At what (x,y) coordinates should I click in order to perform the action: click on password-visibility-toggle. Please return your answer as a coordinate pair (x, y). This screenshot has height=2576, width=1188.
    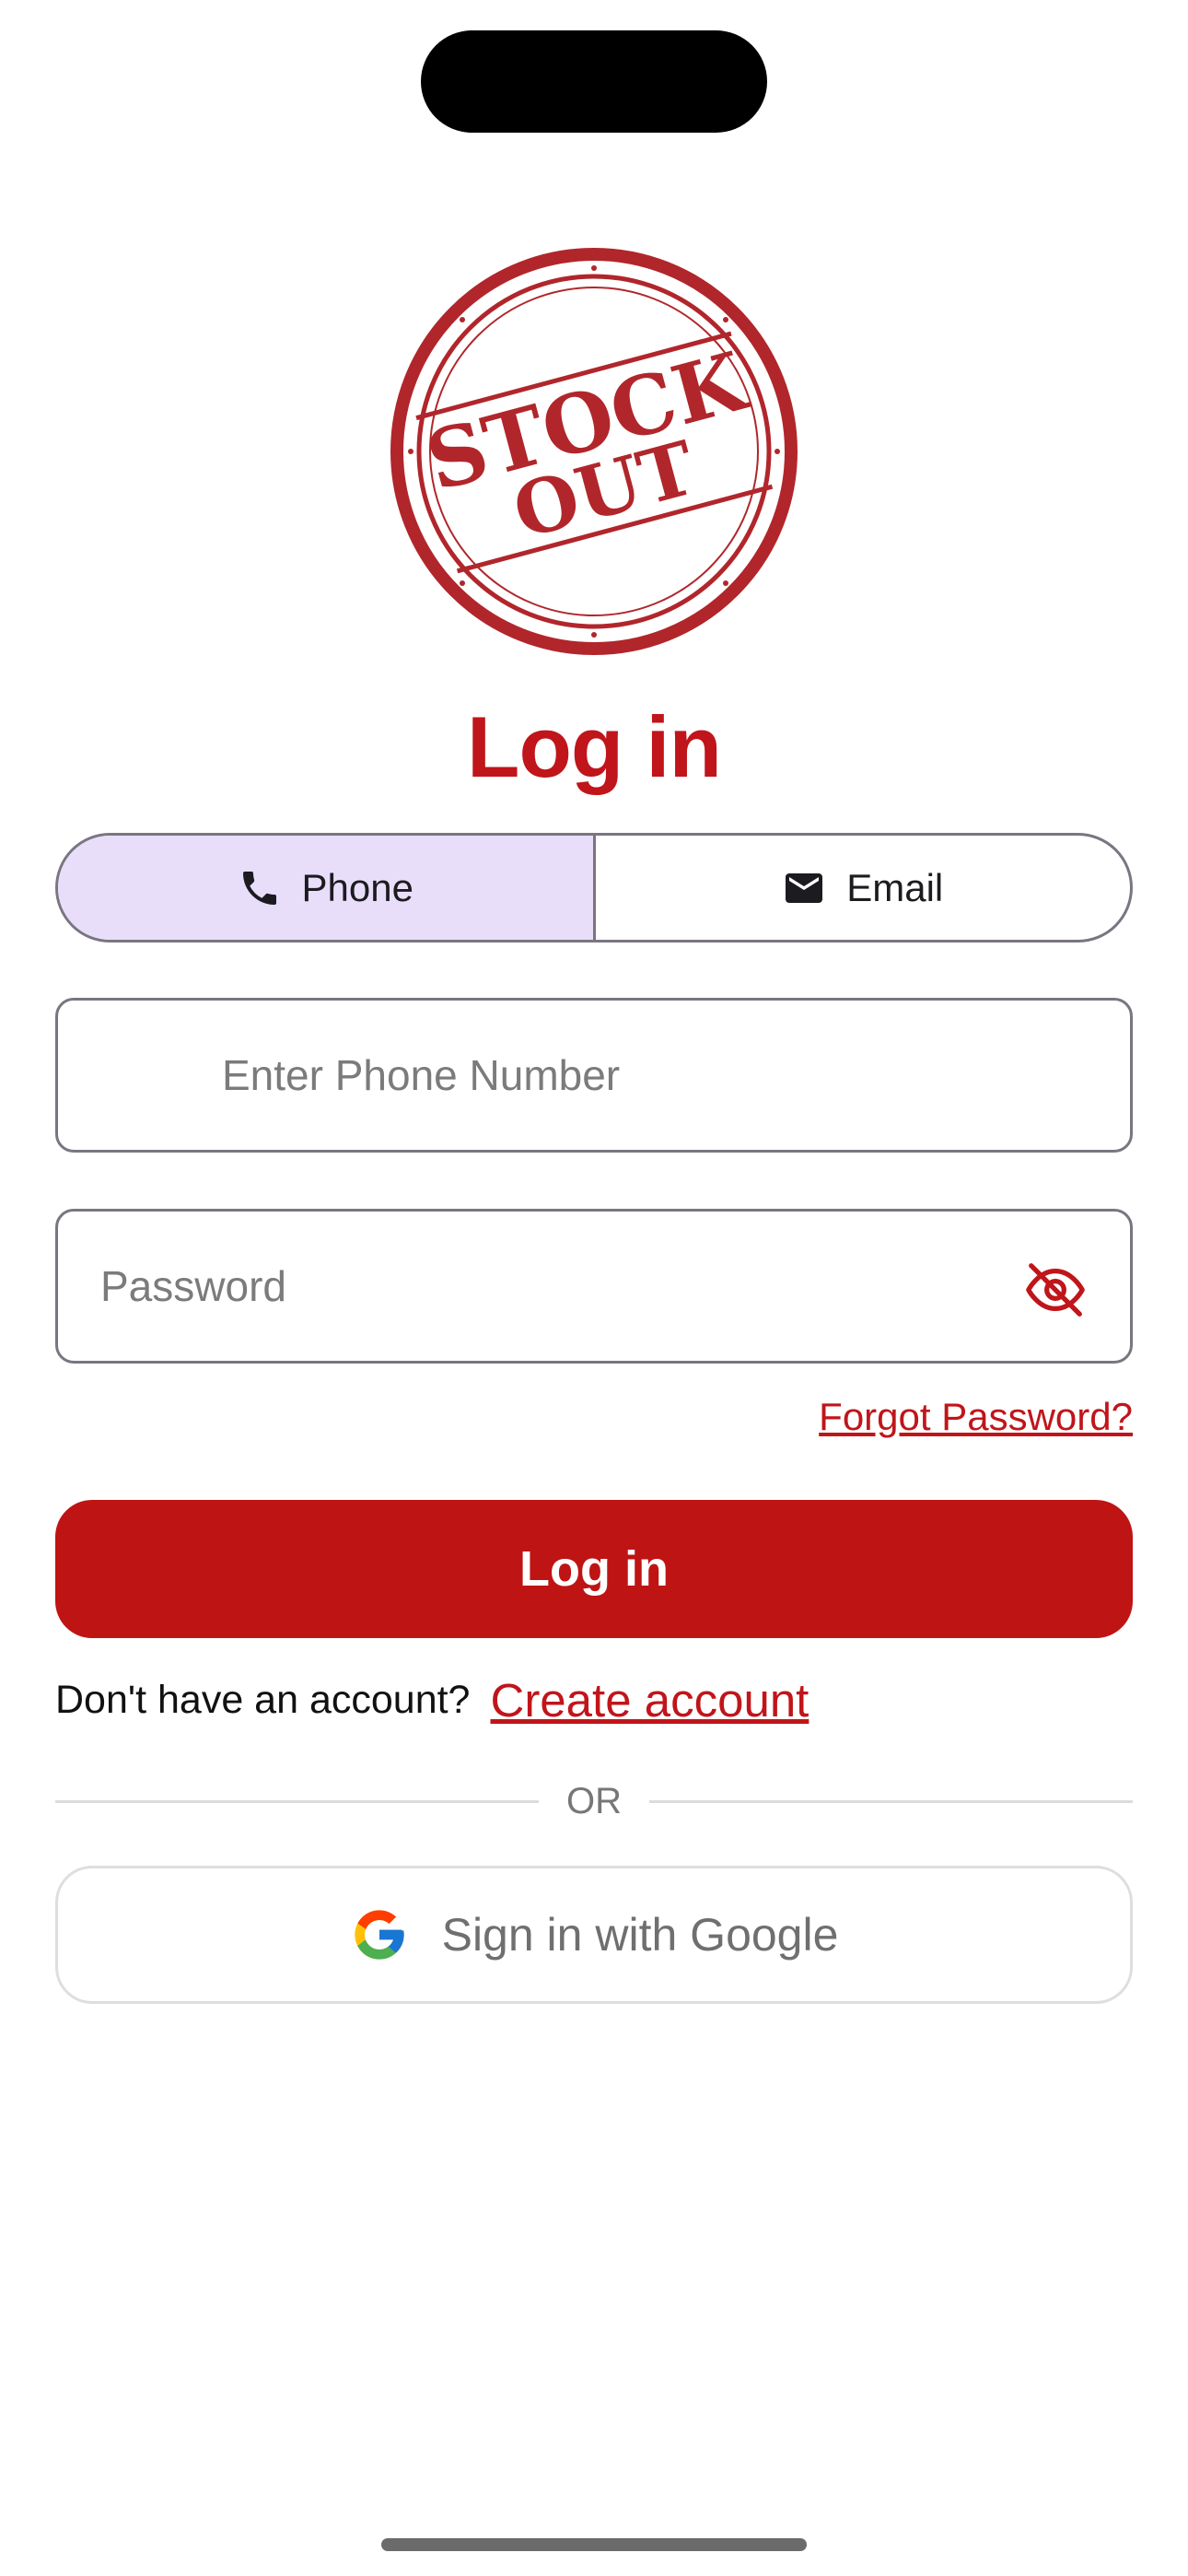
    Looking at the image, I should click on (1055, 1290).